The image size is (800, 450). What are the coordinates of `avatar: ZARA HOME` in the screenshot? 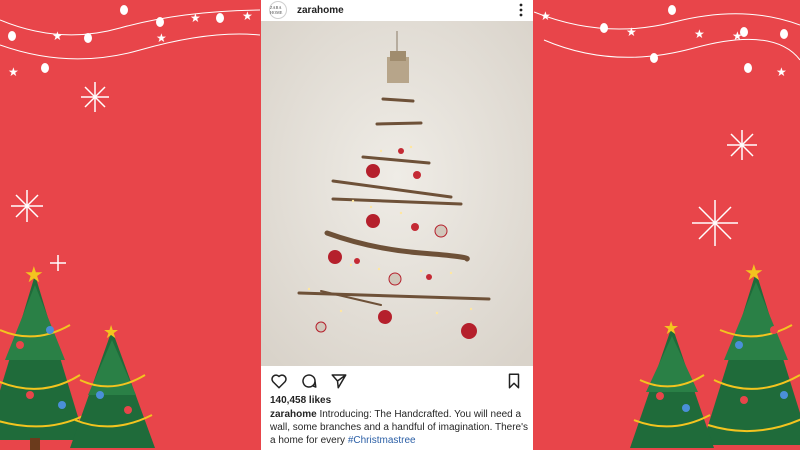 It's located at (278, 10).